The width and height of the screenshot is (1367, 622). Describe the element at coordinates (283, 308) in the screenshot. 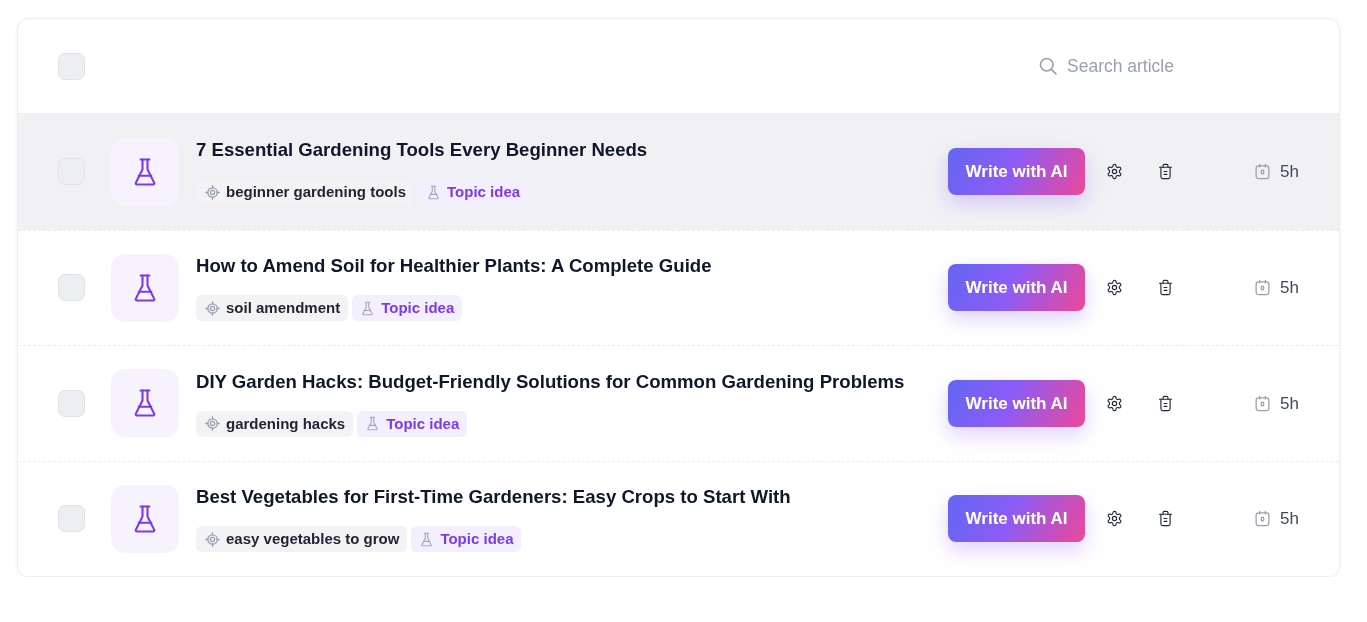

I see `keyword-text: soil amendment` at that location.